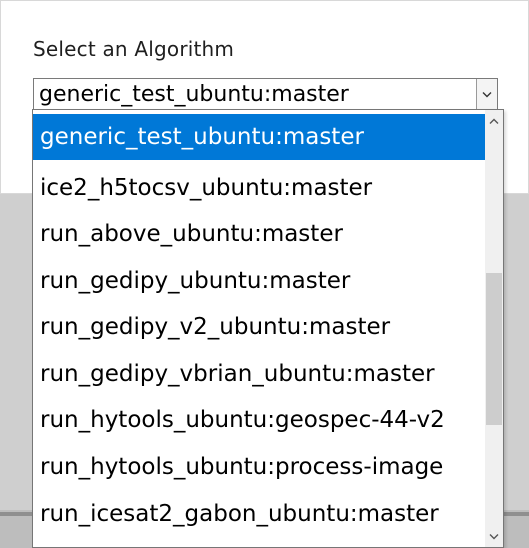 The image size is (529, 548). I want to click on dropdown-option: run_gedipy_ubuntu:master, so click(259, 281).